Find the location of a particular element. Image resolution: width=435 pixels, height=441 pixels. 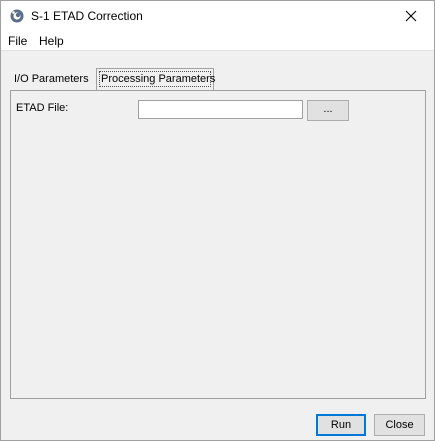

close-button: Close is located at coordinates (399, 425).